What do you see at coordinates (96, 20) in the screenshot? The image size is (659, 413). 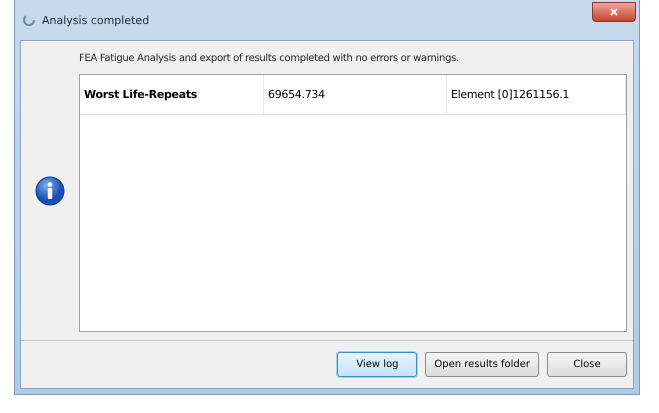 I see `window-title: Analysis completed` at bounding box center [96, 20].